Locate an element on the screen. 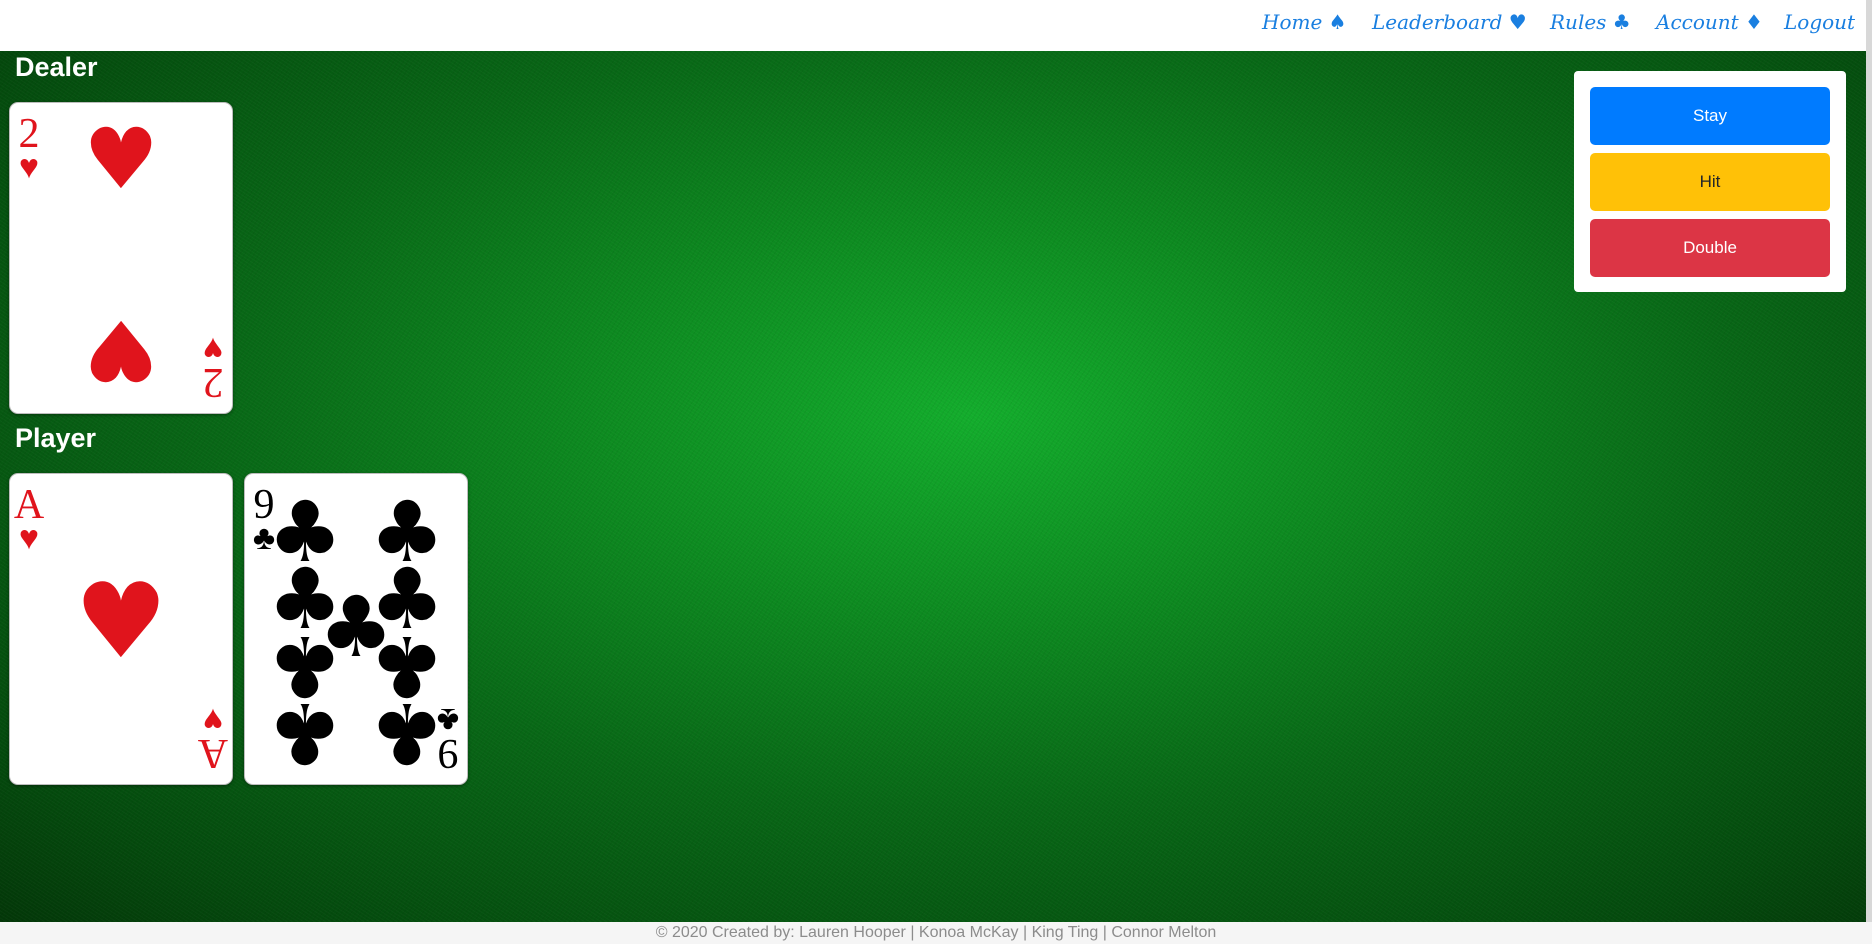  card-corner-top: 2 ♥ is located at coordinates (29, 149).